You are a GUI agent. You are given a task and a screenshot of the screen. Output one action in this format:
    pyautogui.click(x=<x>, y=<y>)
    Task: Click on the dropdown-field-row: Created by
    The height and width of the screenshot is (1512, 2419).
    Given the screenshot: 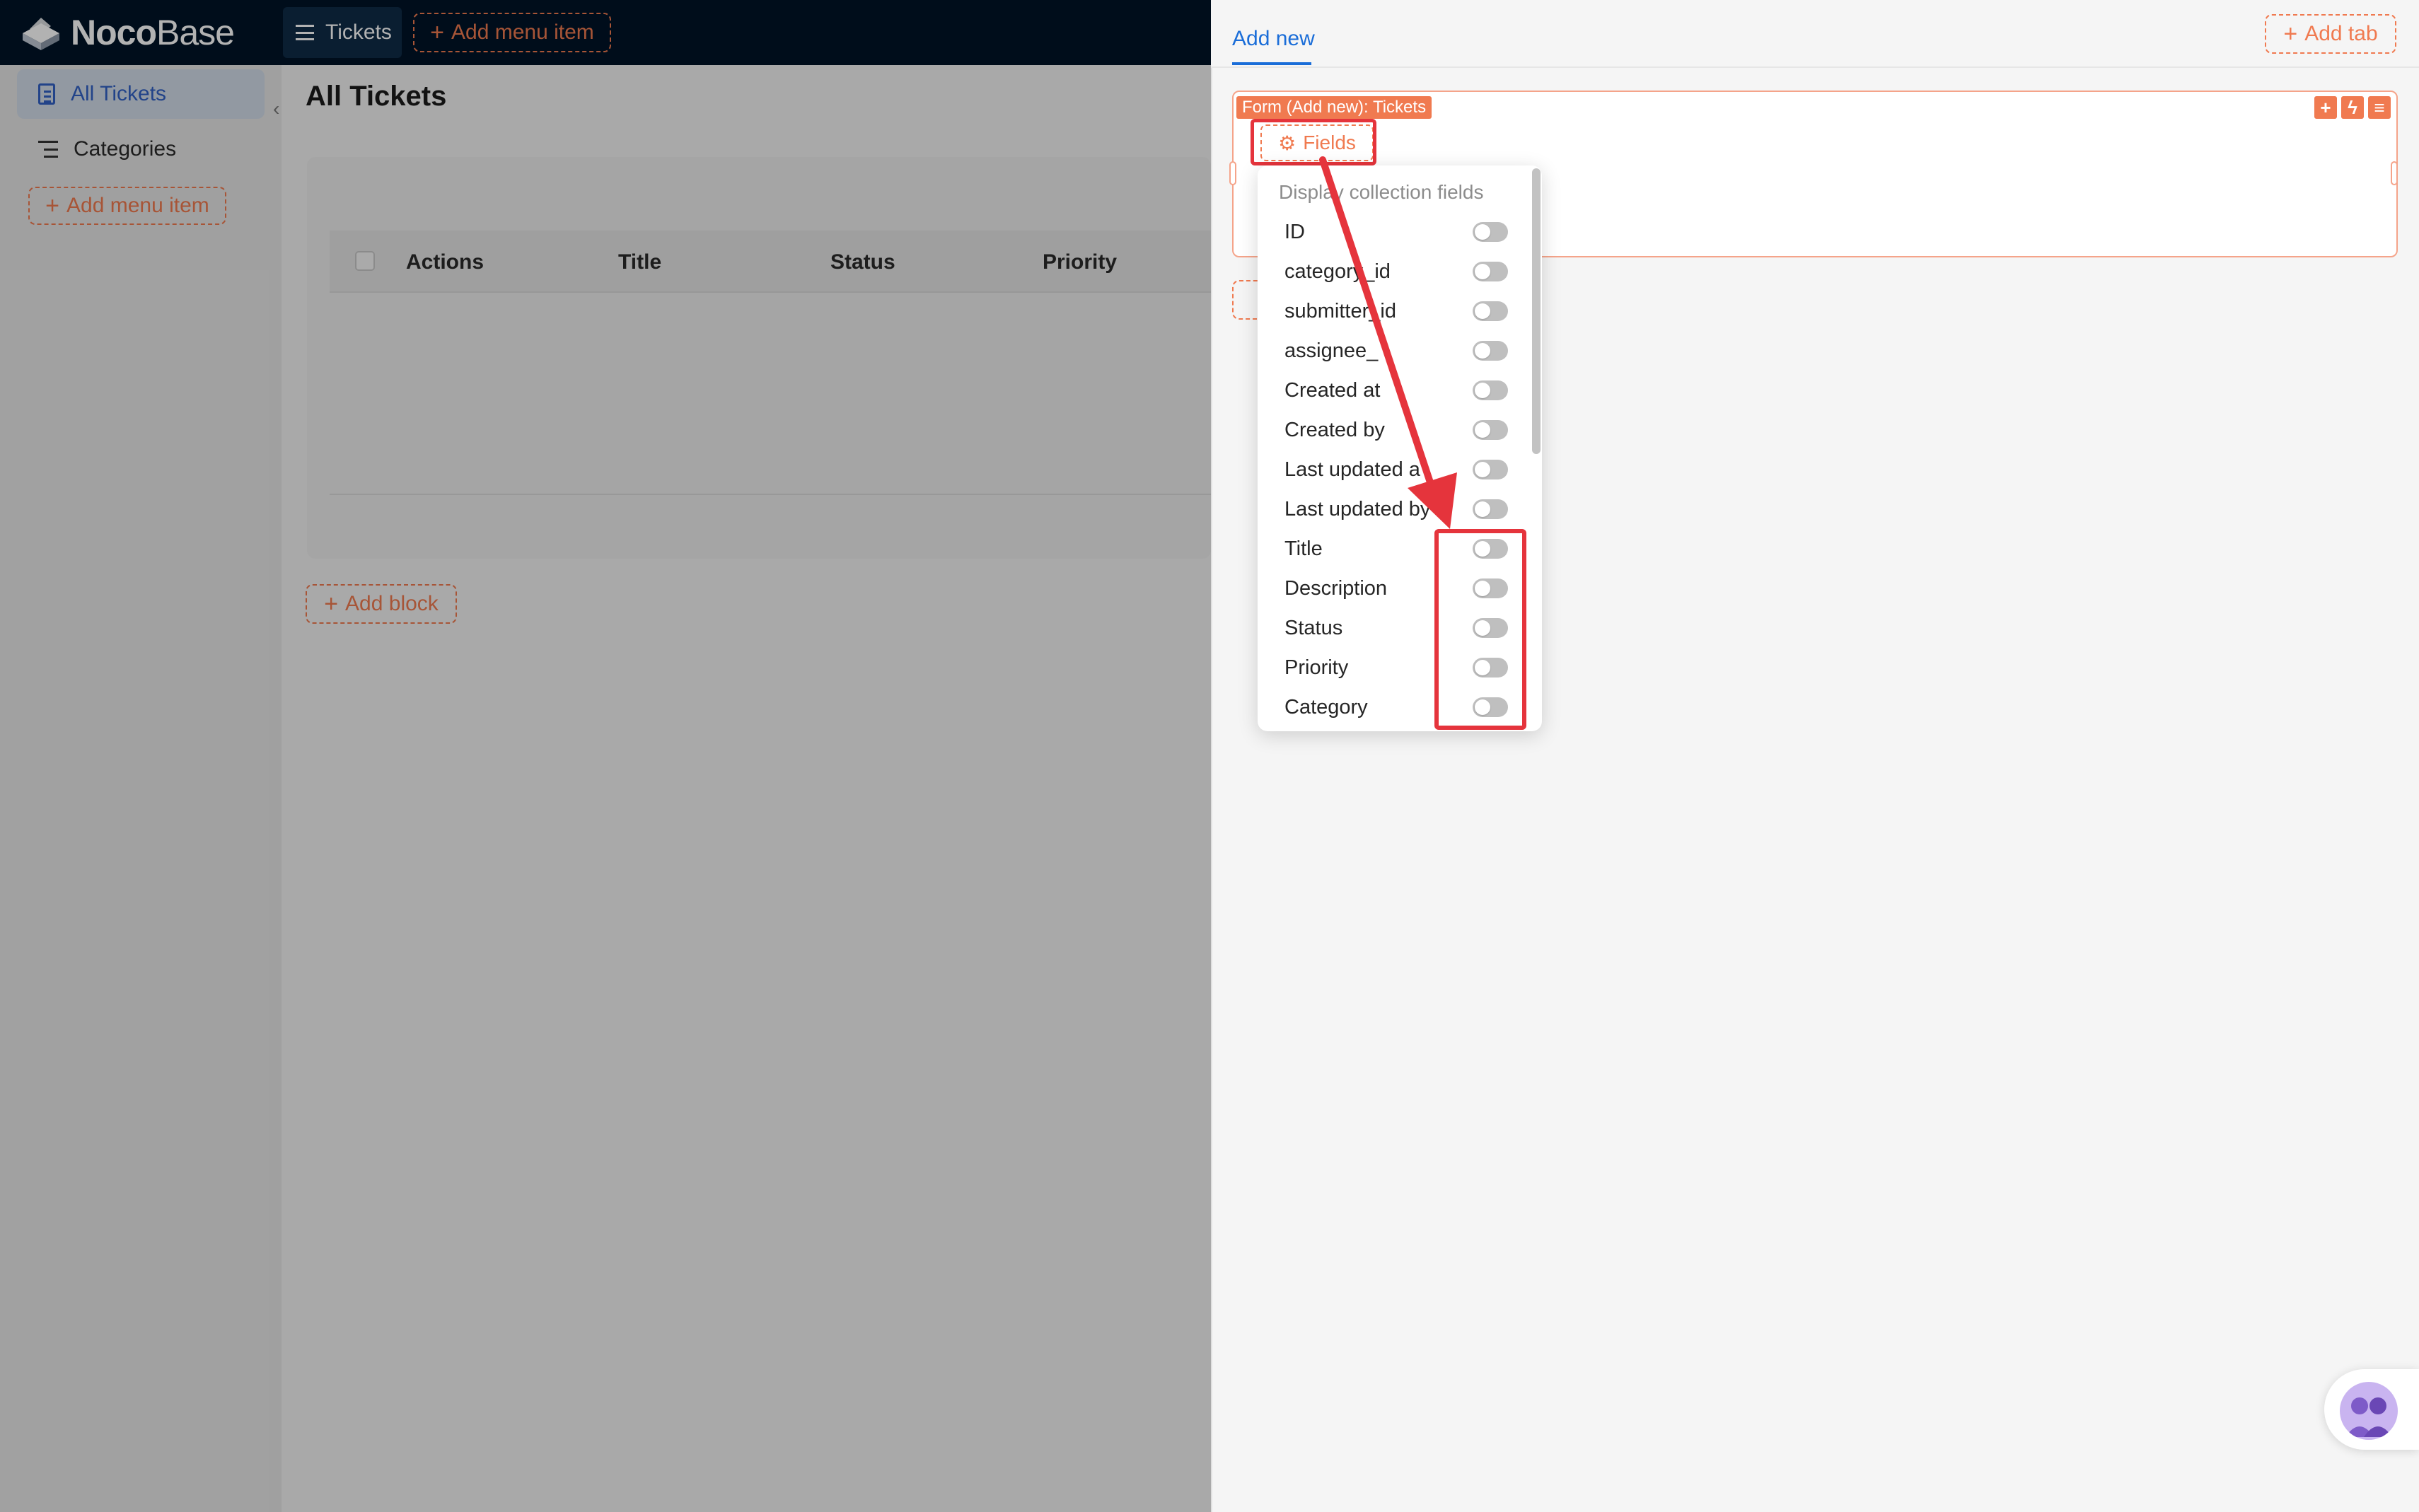 What is the action you would take?
    pyautogui.click(x=1396, y=430)
    